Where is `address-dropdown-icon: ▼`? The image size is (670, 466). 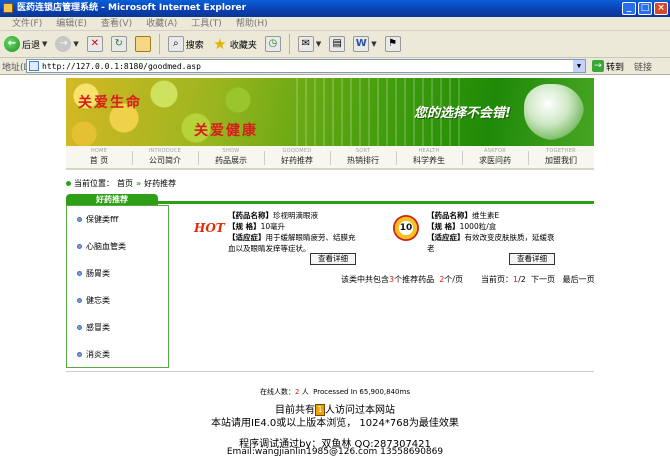
address-dropdown-icon: ▼ is located at coordinates (579, 66).